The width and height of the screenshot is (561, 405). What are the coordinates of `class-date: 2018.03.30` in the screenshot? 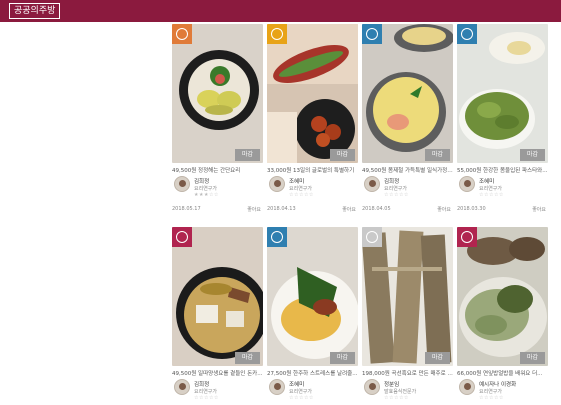 It's located at (471, 209).